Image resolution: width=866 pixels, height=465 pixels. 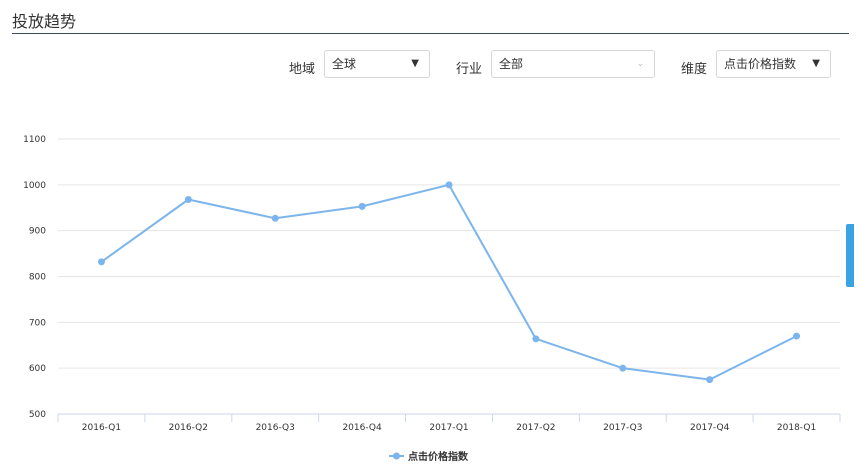 I want to click on region-select: 全球 ▼, so click(x=377, y=64).